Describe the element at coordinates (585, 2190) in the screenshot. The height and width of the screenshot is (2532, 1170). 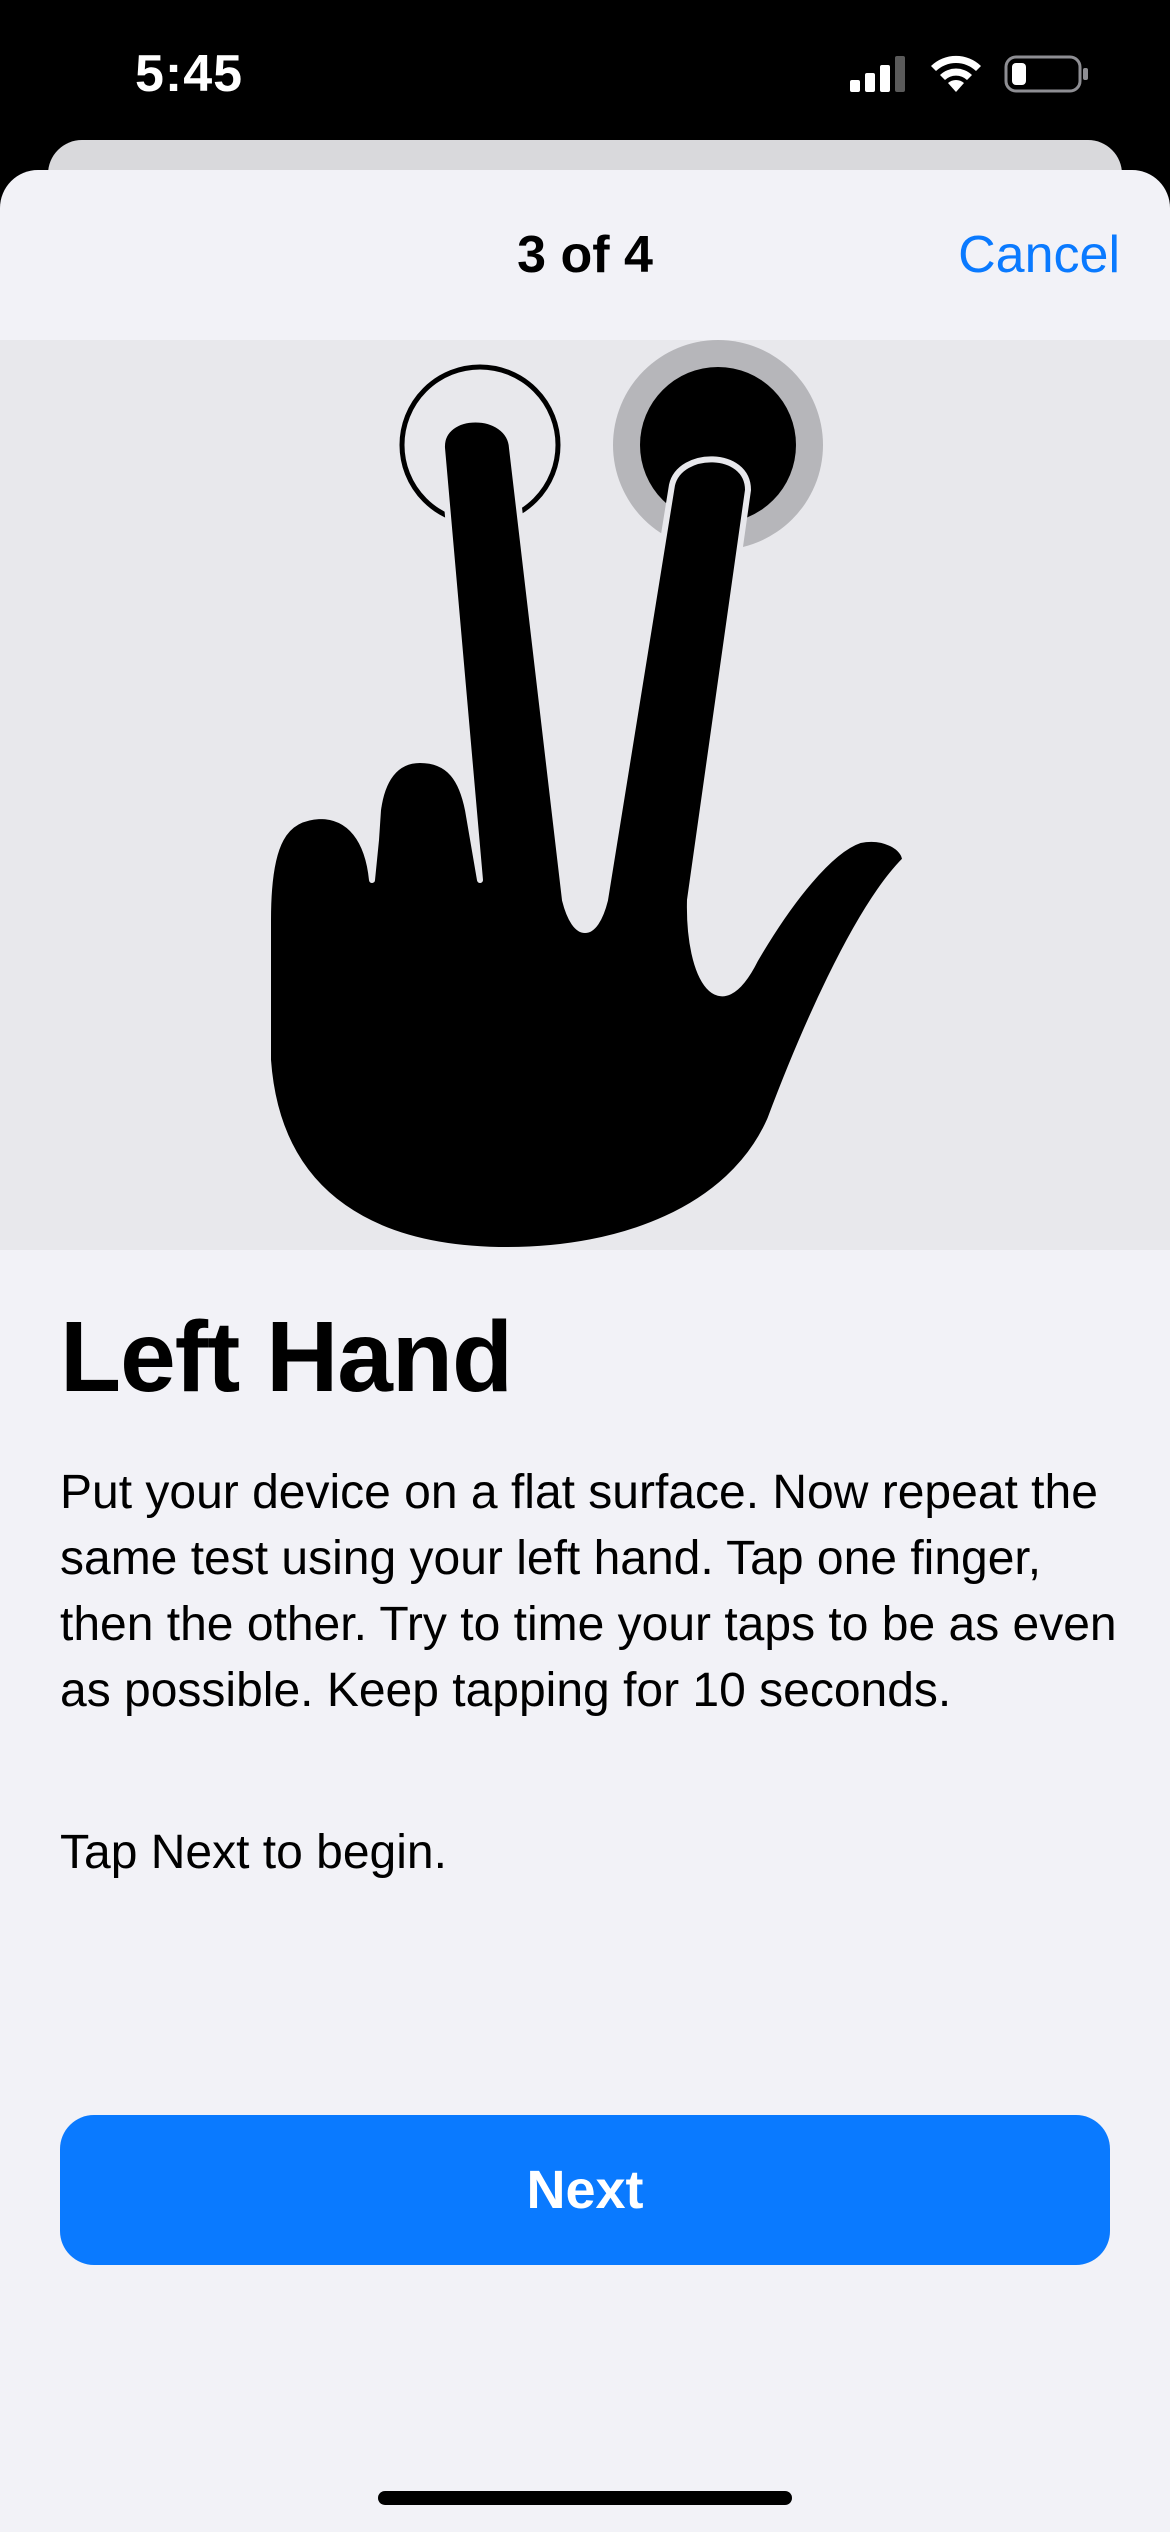
I see `next-button: Next` at that location.